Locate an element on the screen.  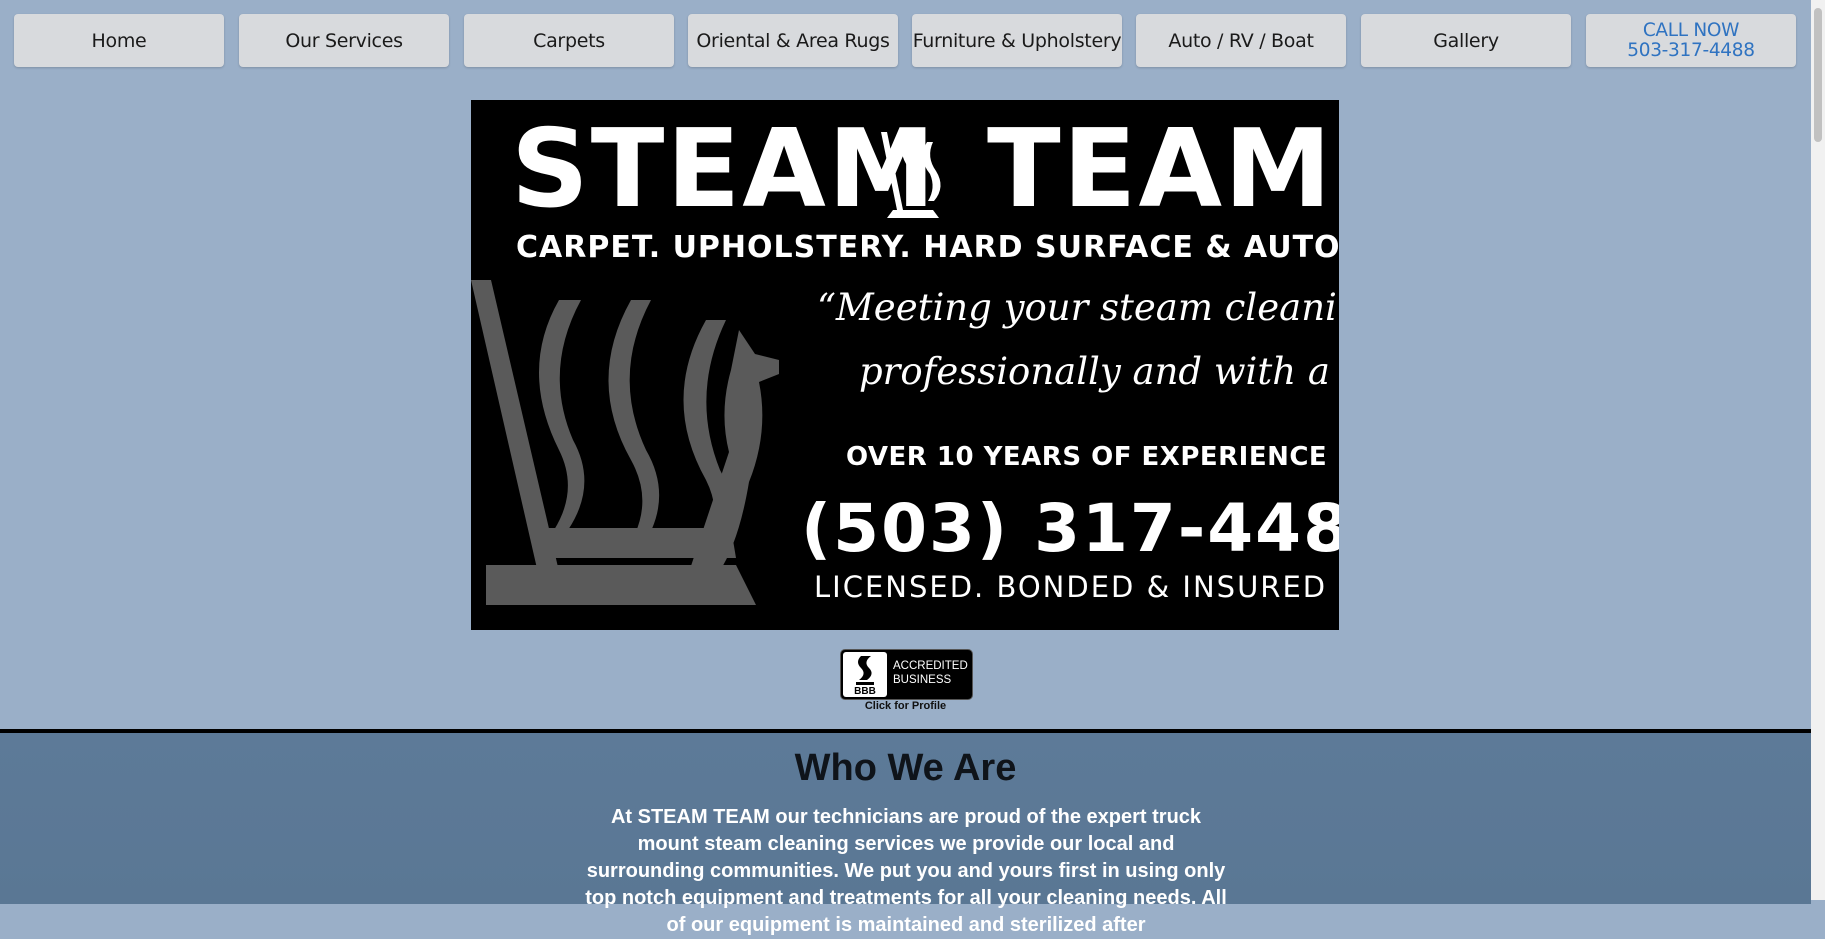
banner-phone: (503) 317-4488 is located at coordinates (1070, 528).